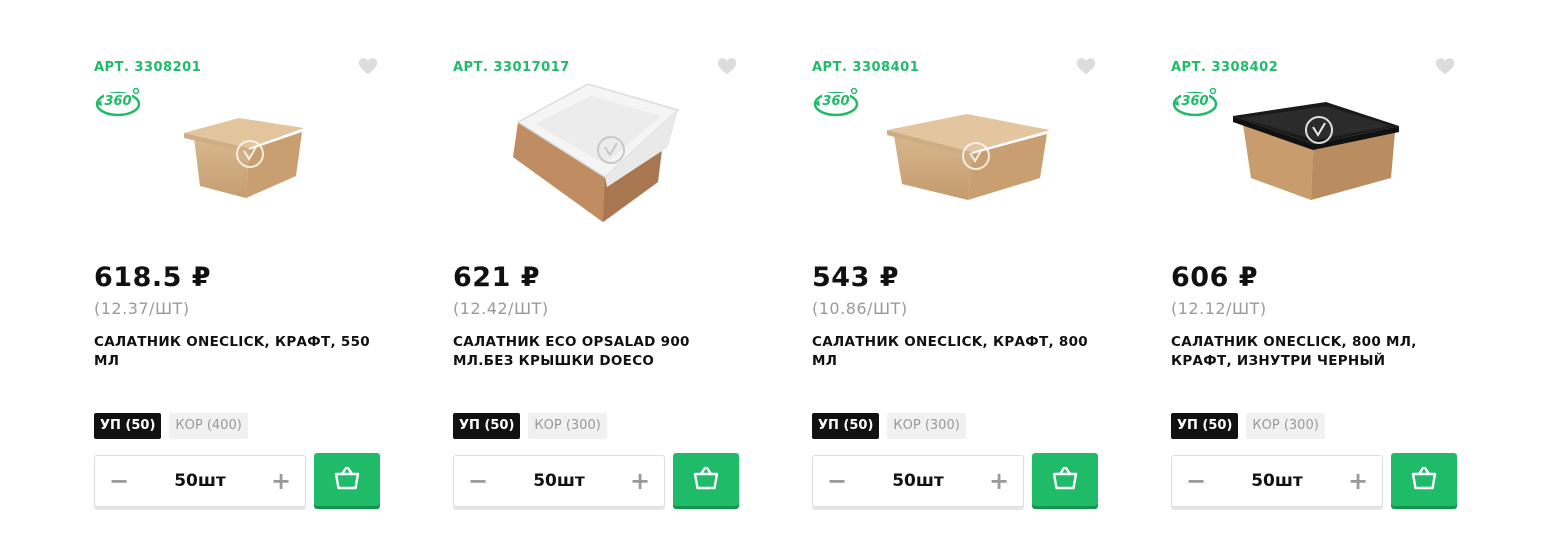  Describe the element at coordinates (856, 277) in the screenshot. I see `price: 543 ₽` at that location.